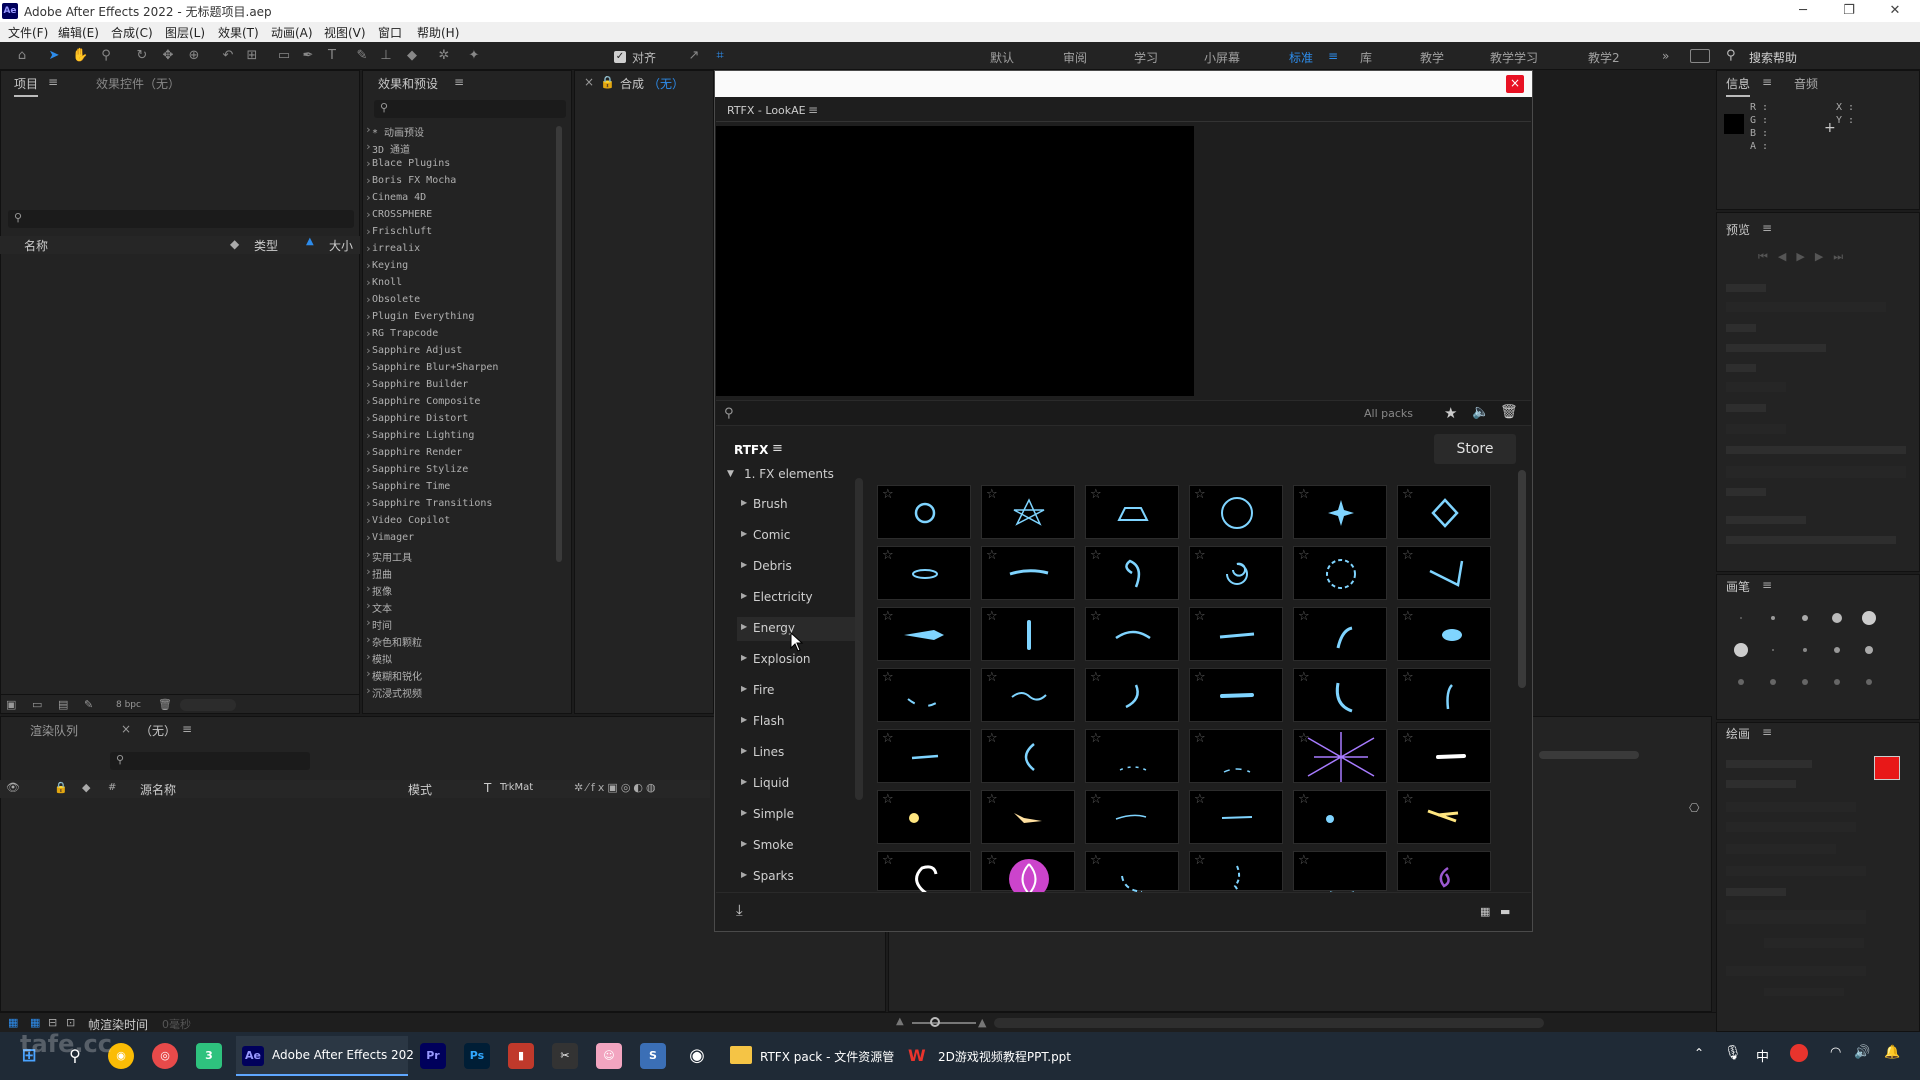  I want to click on category-brush: Brush, so click(764, 504).